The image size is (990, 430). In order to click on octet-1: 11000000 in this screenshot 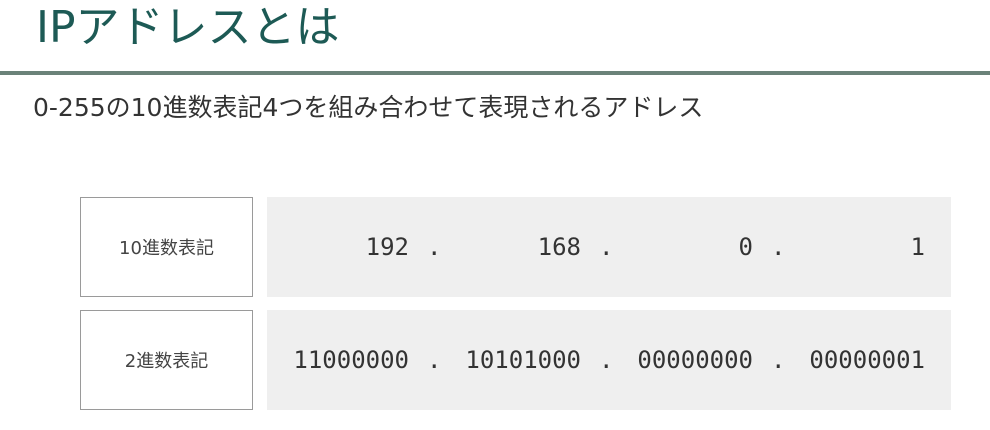, I will do `click(351, 360)`.